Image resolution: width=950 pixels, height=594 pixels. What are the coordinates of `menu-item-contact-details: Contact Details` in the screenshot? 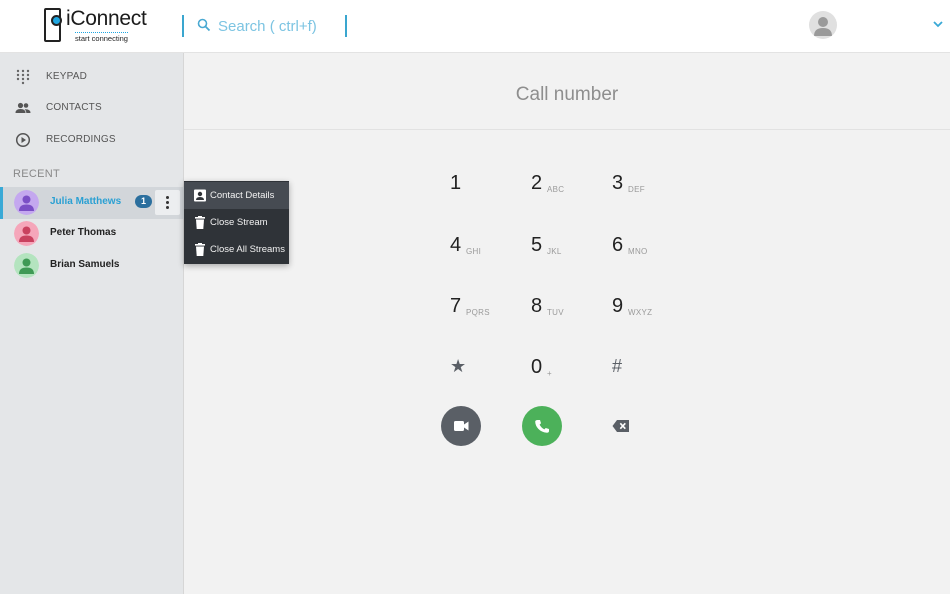 It's located at (236, 195).